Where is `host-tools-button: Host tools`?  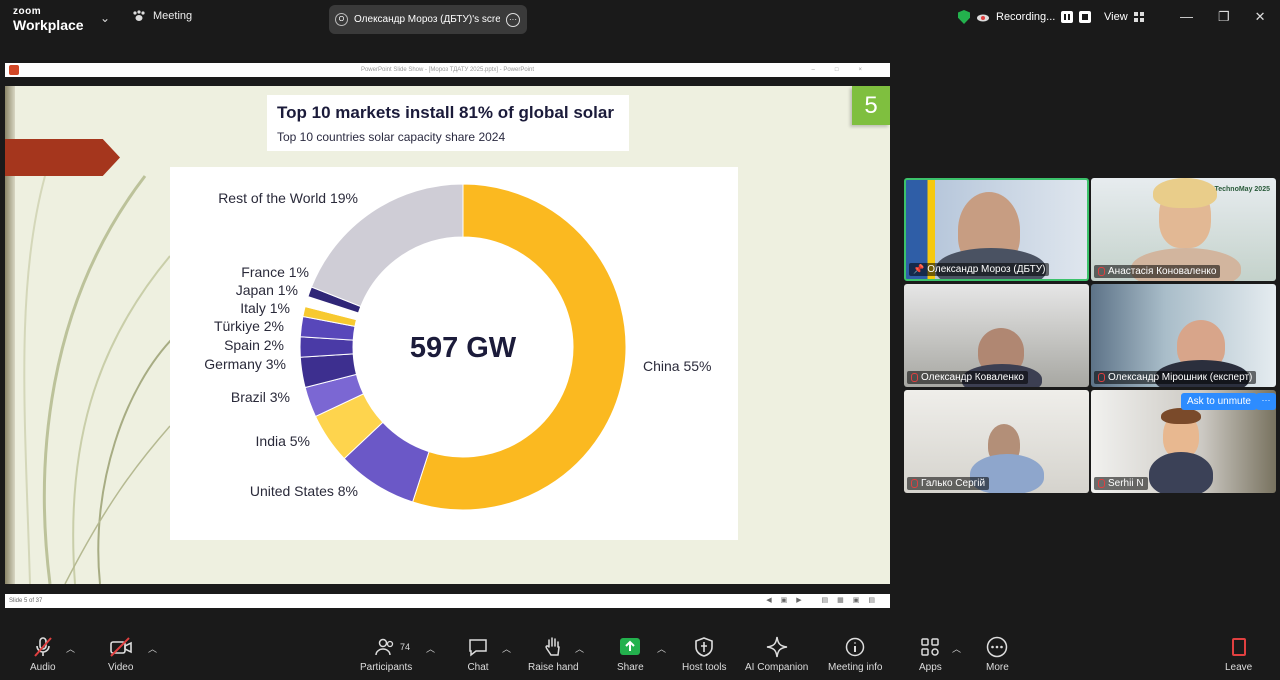
host-tools-button: Host tools is located at coordinates (704, 654).